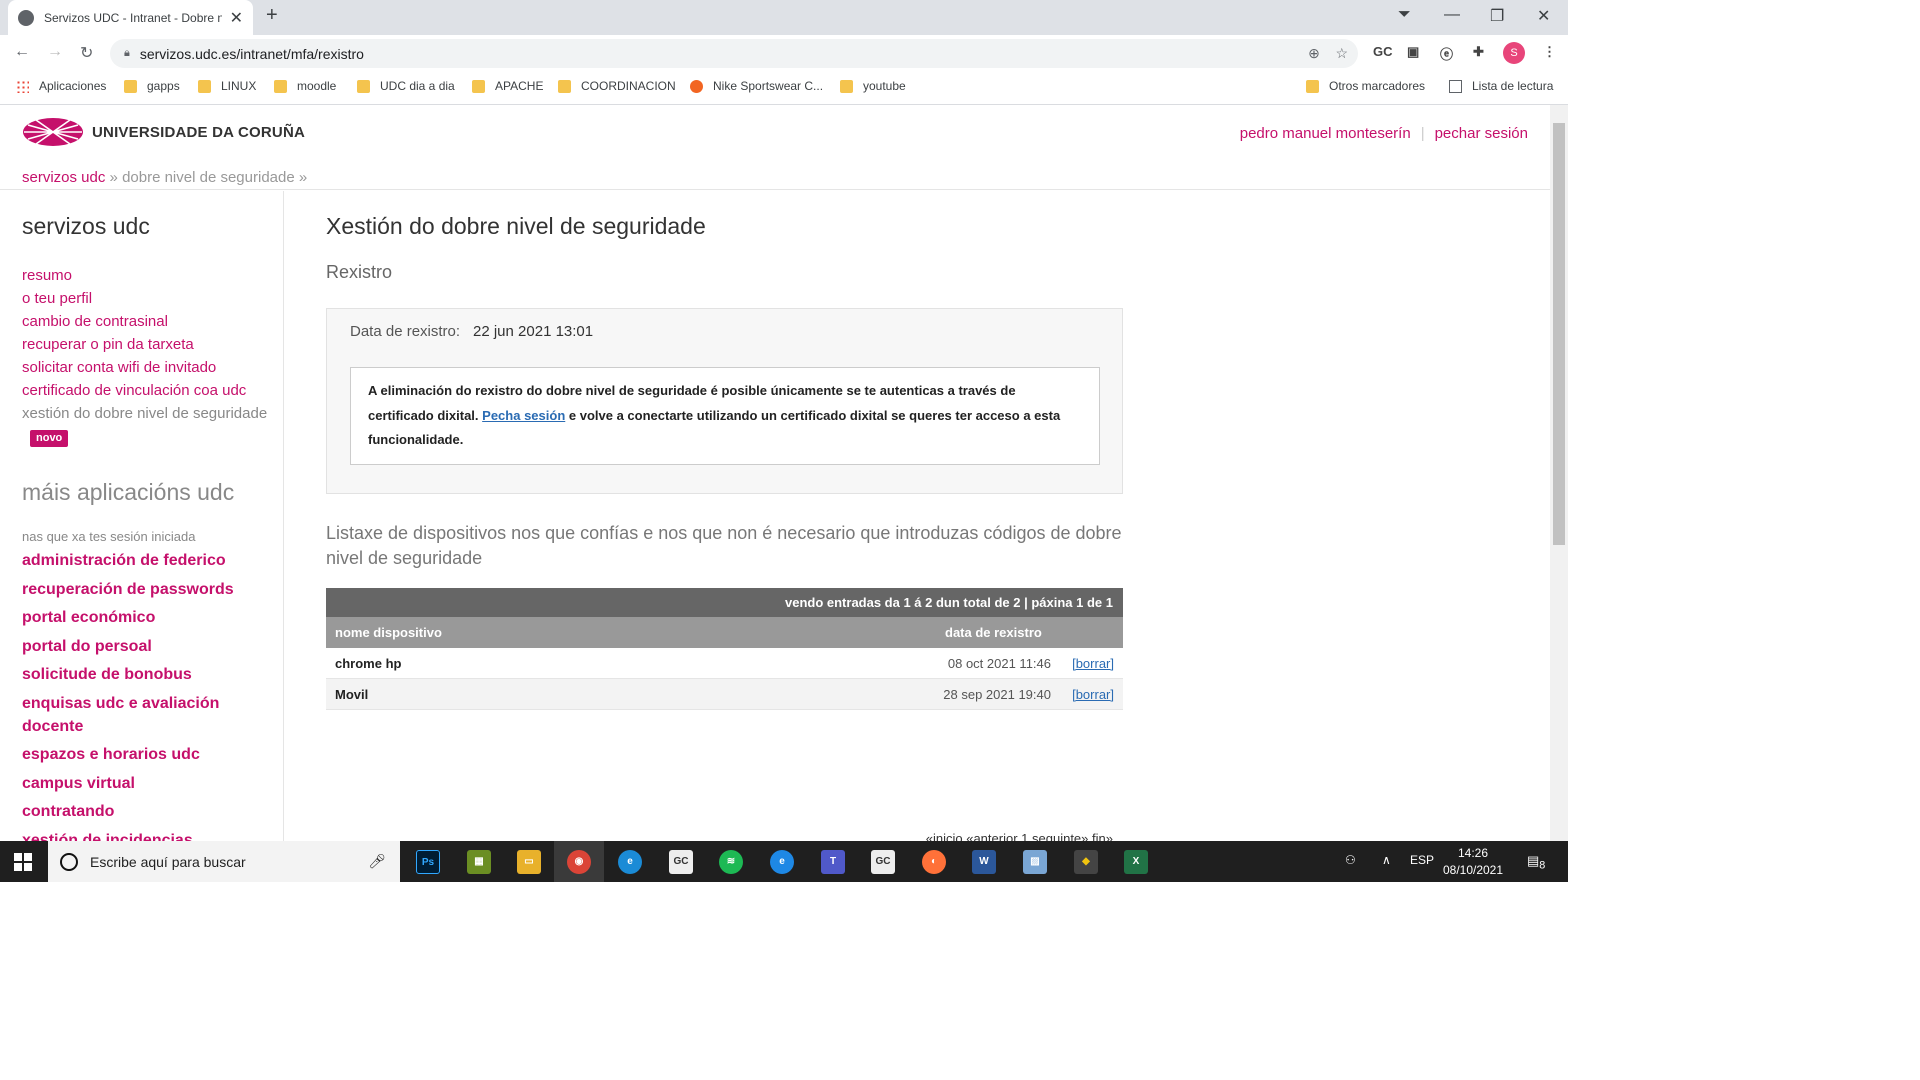  Describe the element at coordinates (1086, 862) in the screenshot. I see `git-icon: ◆` at that location.